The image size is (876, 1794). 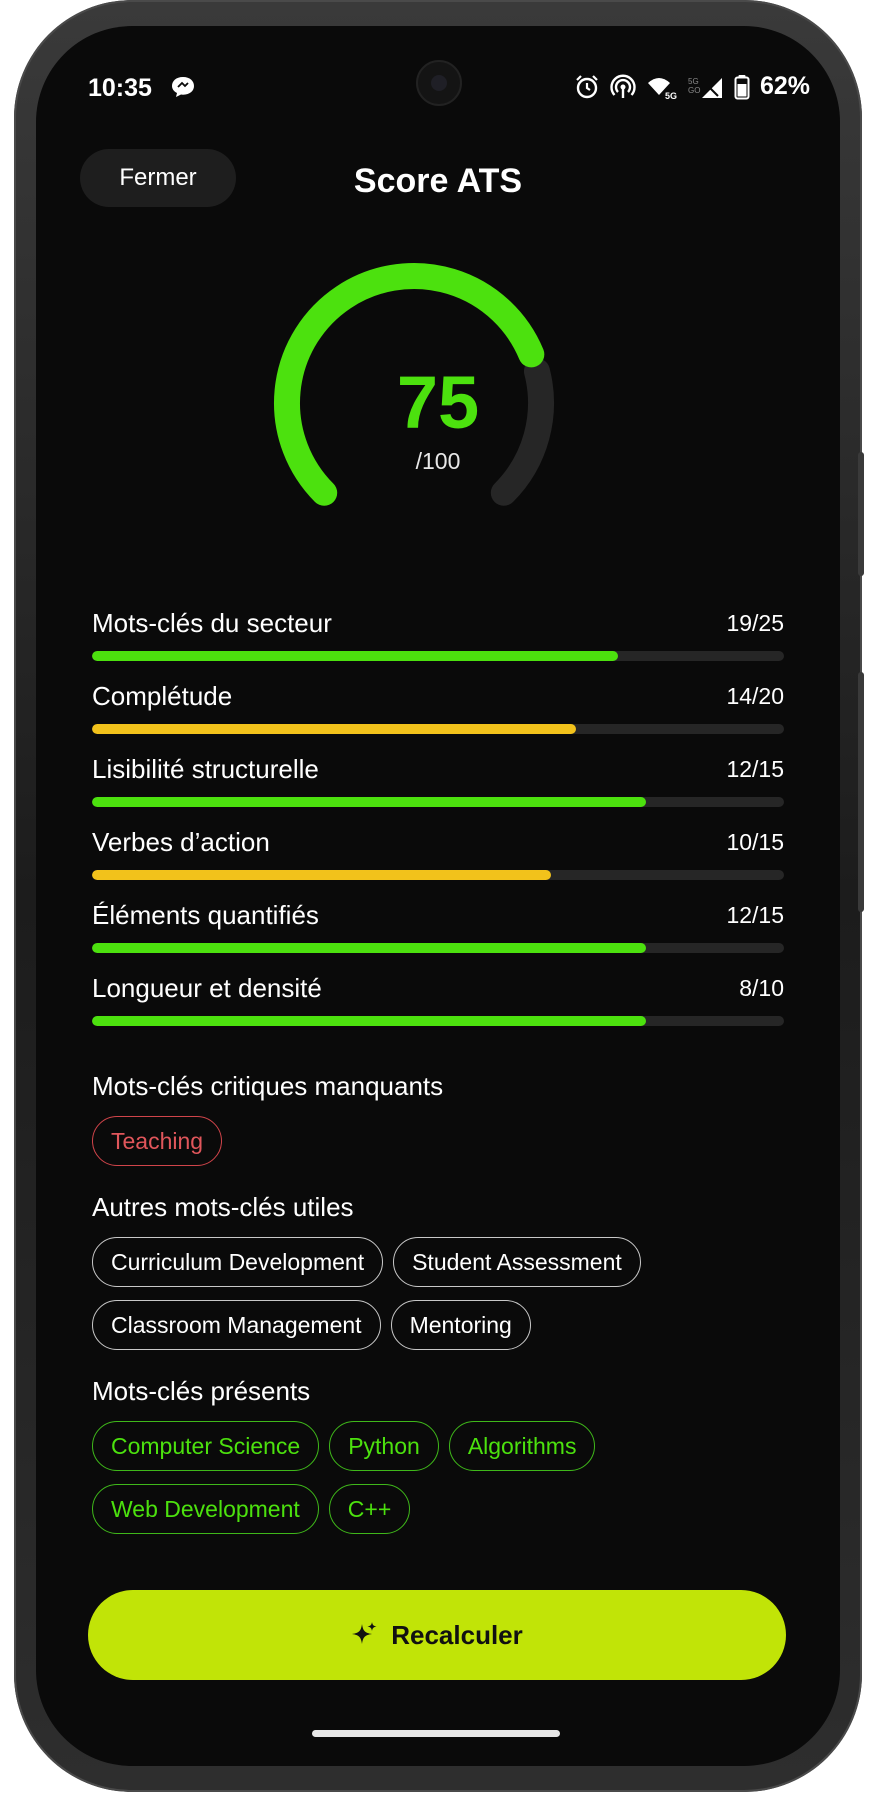 What do you see at coordinates (183, 87) in the screenshot?
I see `chat-bubble-icon` at bounding box center [183, 87].